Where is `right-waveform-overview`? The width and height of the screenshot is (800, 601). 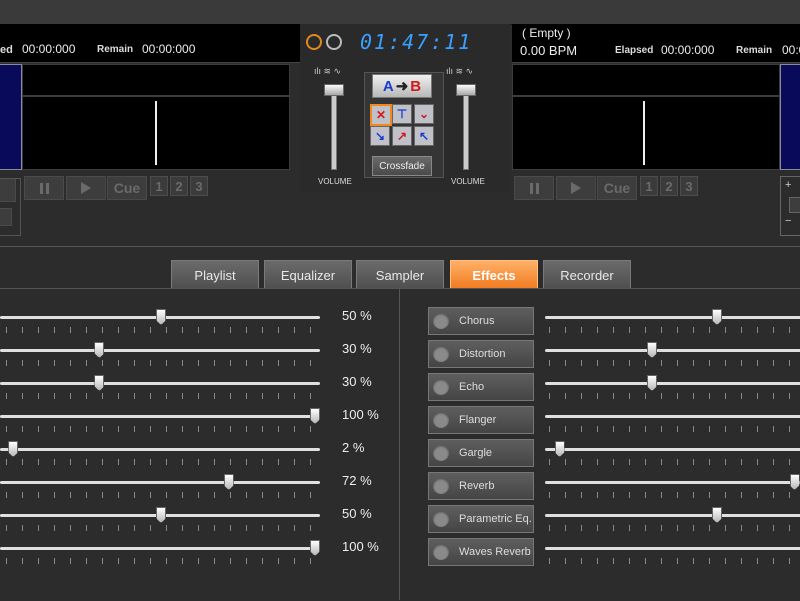 right-waveform-overview is located at coordinates (646, 80).